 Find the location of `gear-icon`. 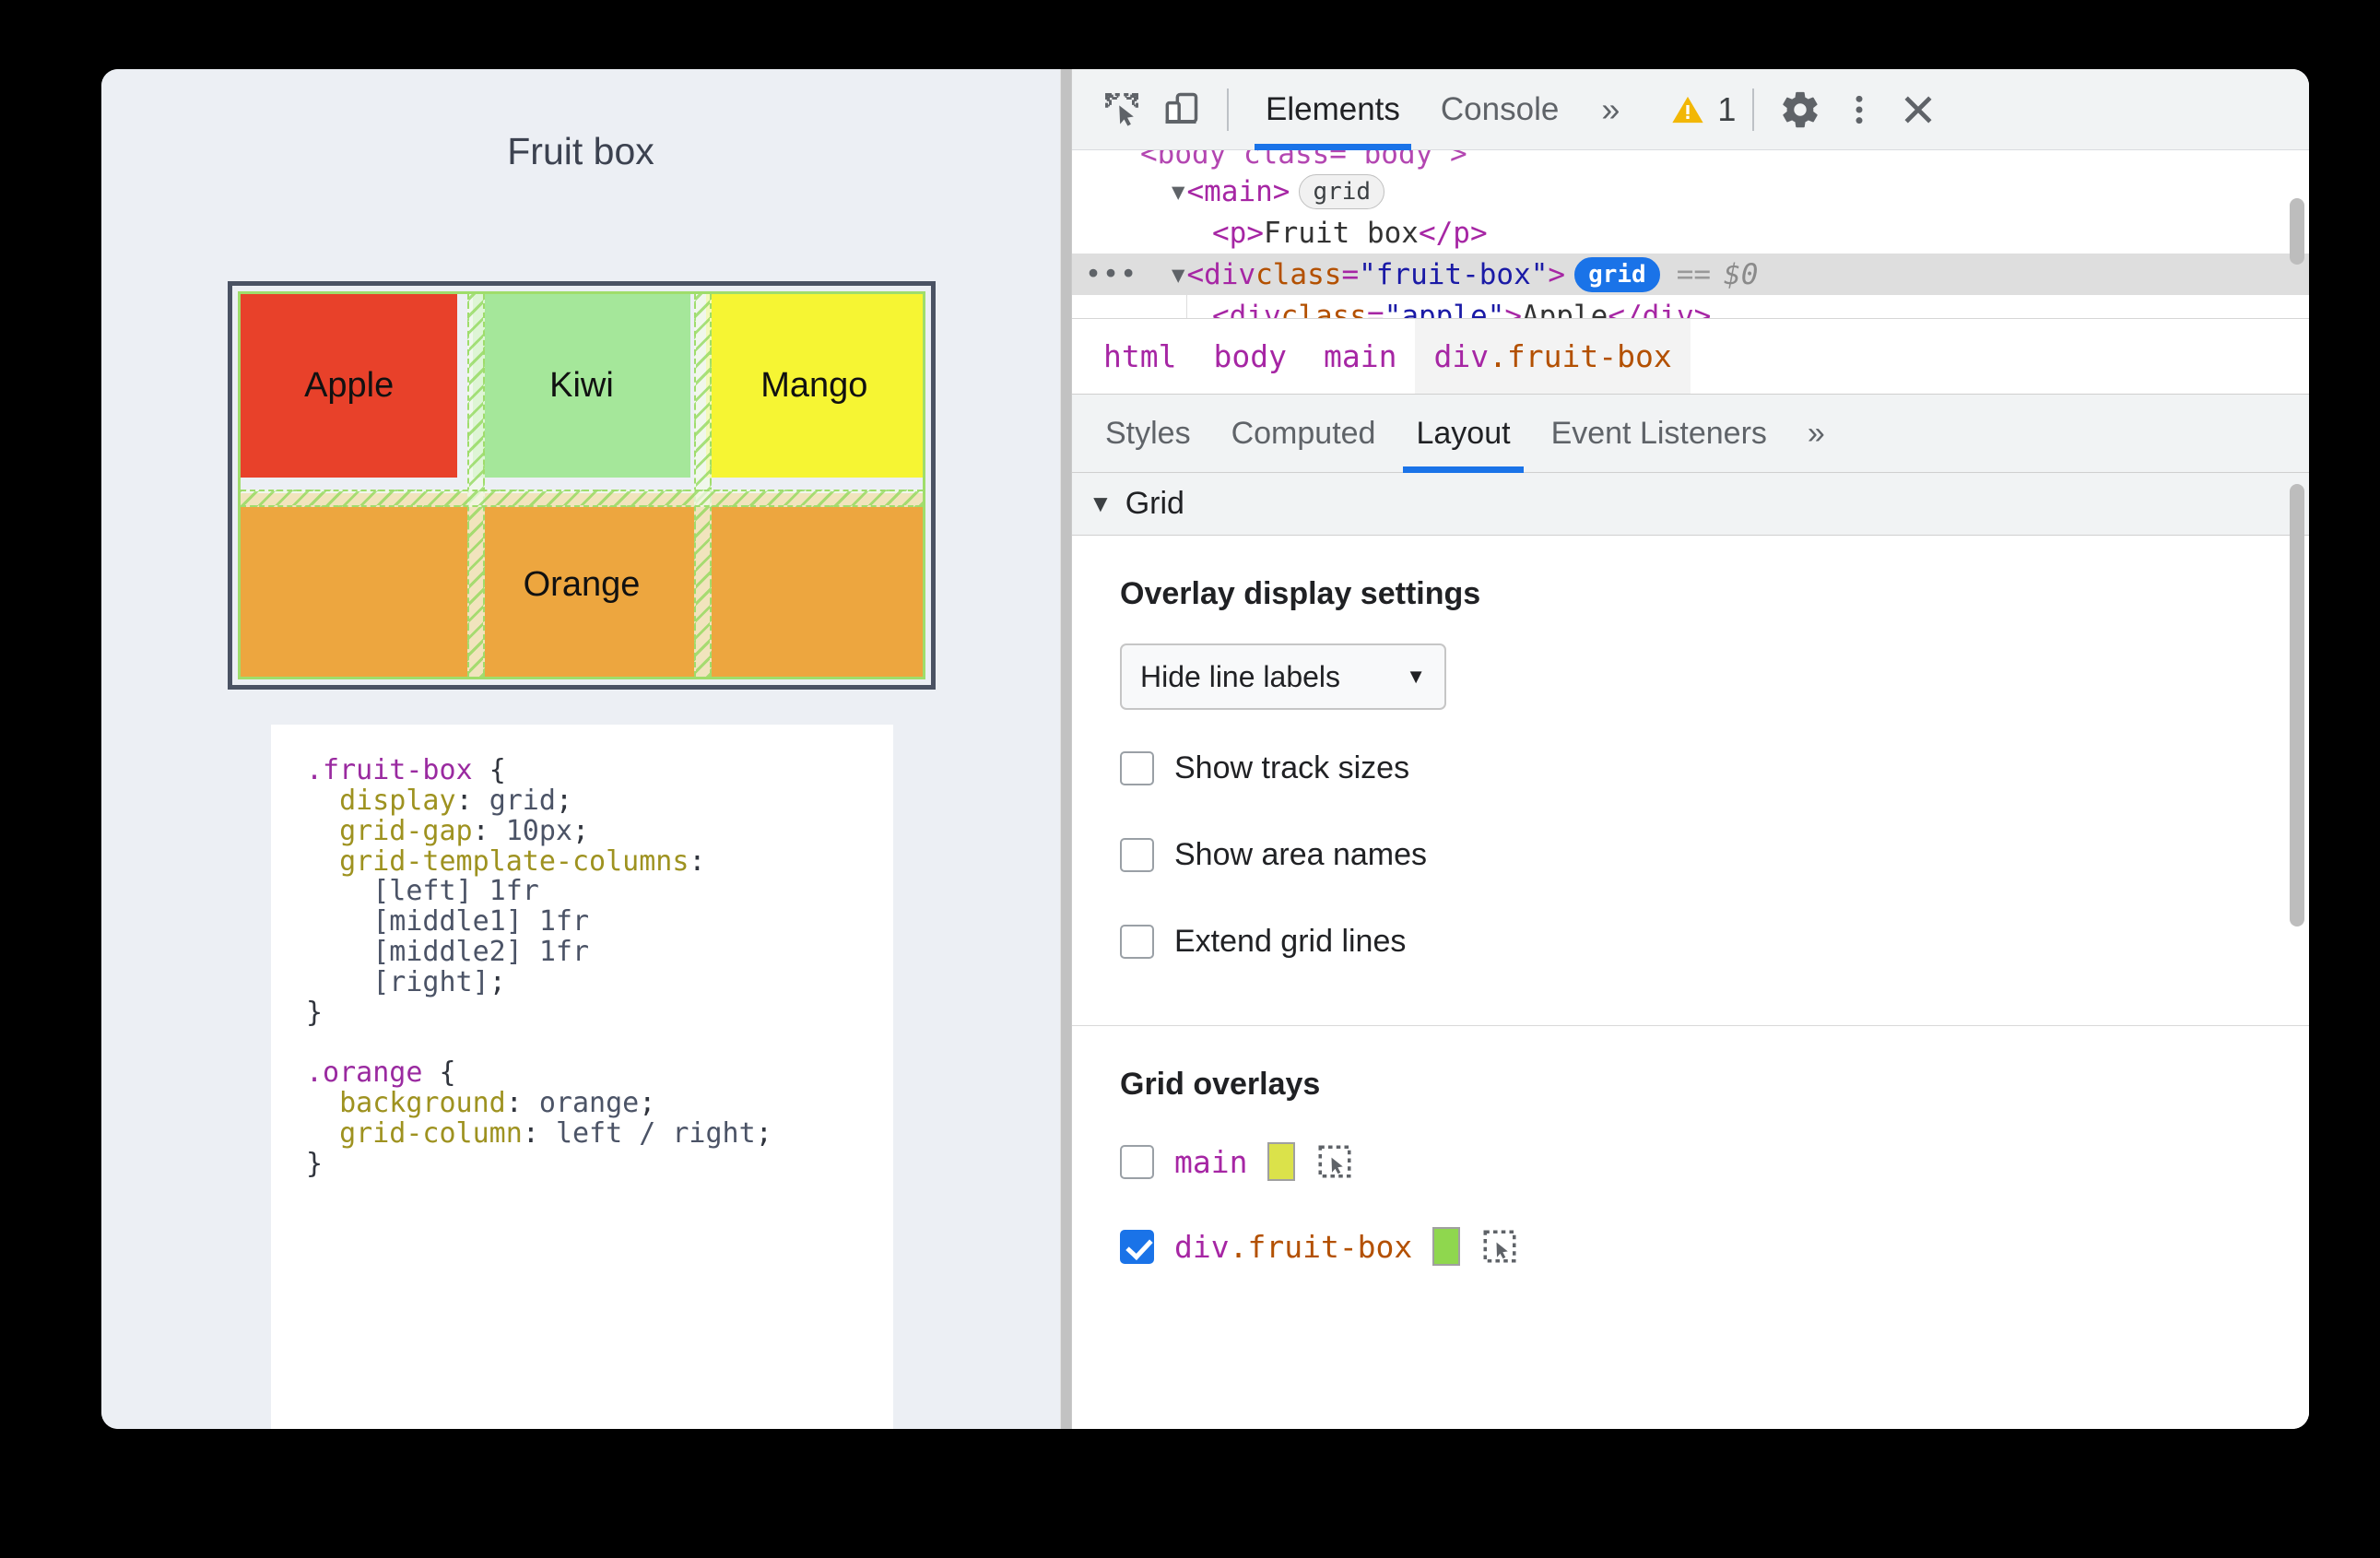

gear-icon is located at coordinates (1800, 109).